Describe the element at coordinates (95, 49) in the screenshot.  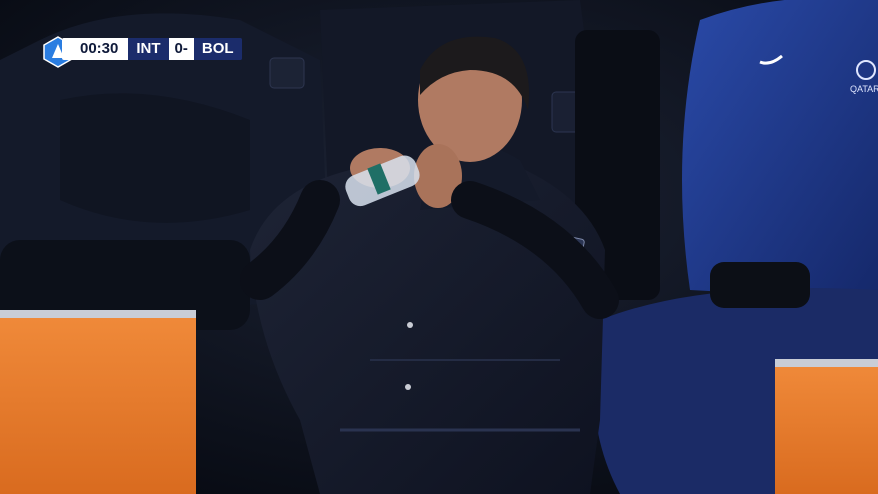
I see `match-clock: 00:30` at that location.